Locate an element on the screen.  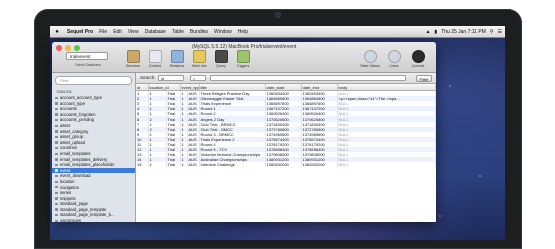
spotlight-icon: ⚲ is located at coordinates (492, 32).